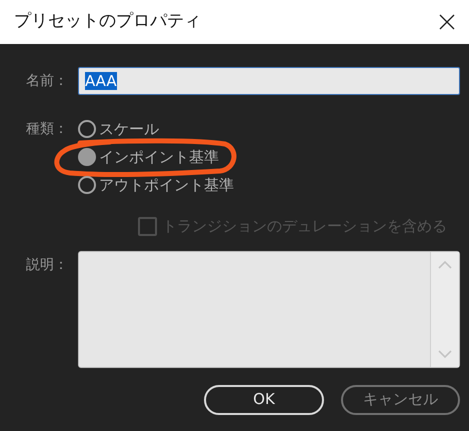 The image size is (469, 431). What do you see at coordinates (264, 399) in the screenshot?
I see `ok-button: OK` at bounding box center [264, 399].